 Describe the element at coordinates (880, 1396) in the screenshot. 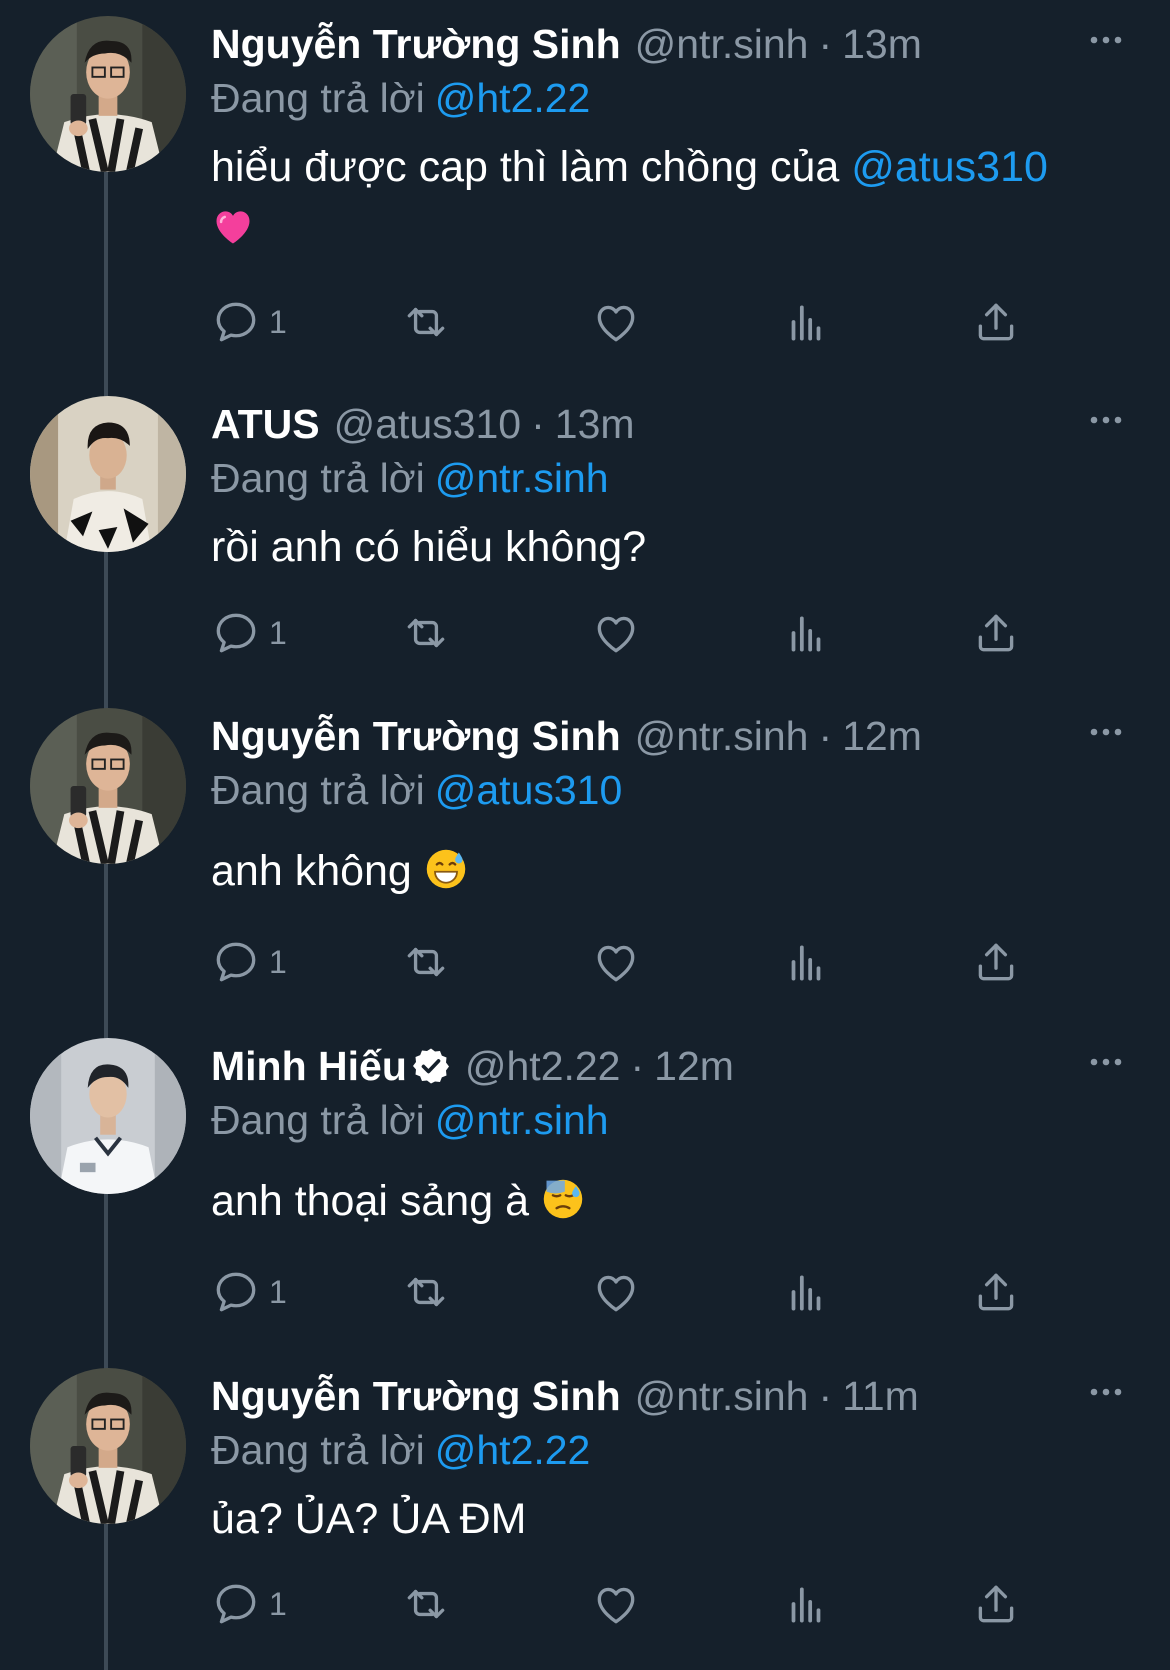

I see `timestamp: 11m` at that location.